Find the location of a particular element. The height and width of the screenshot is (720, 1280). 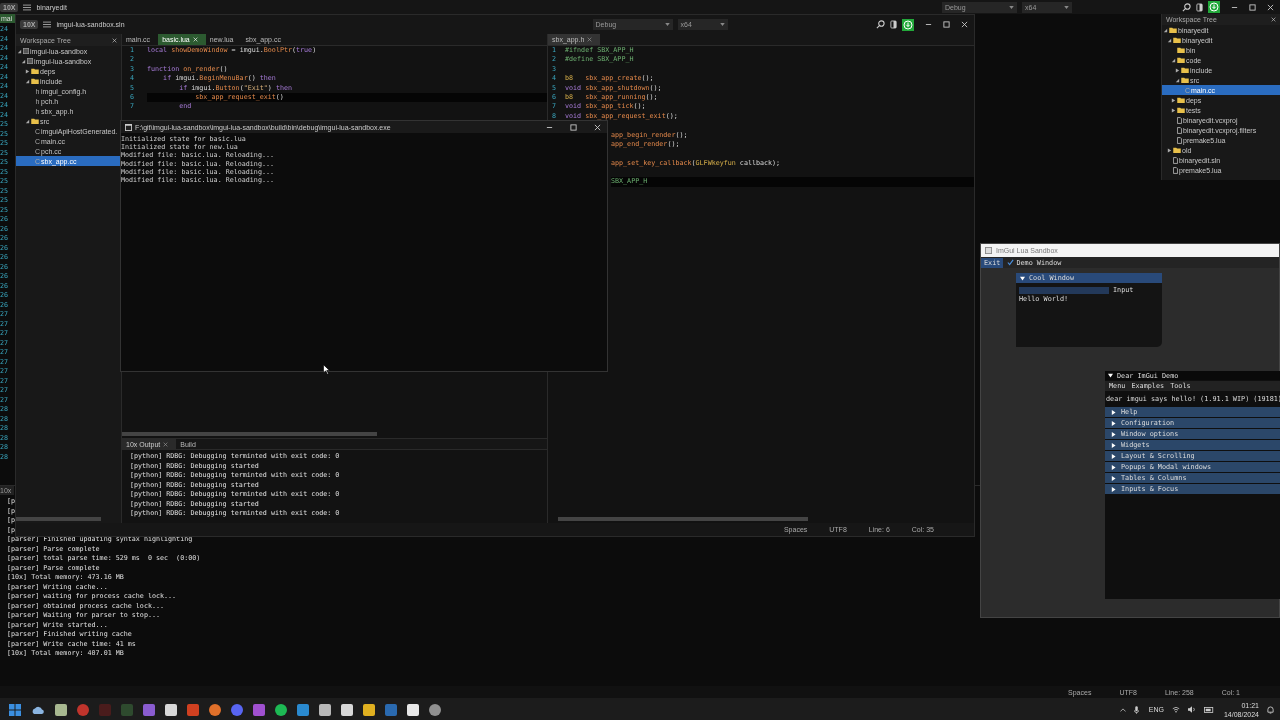

microphone-icon is located at coordinates (1136, 709).